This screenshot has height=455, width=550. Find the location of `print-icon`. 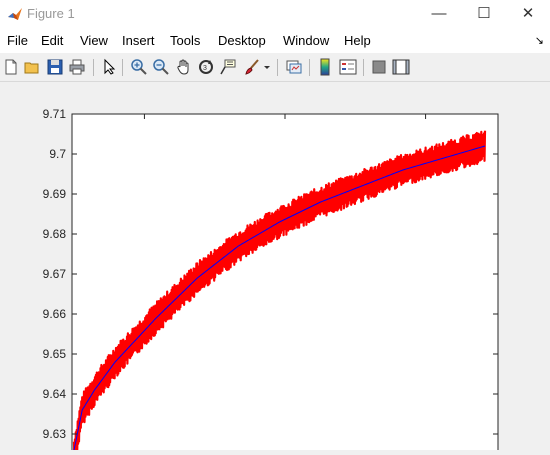

print-icon is located at coordinates (77, 67).